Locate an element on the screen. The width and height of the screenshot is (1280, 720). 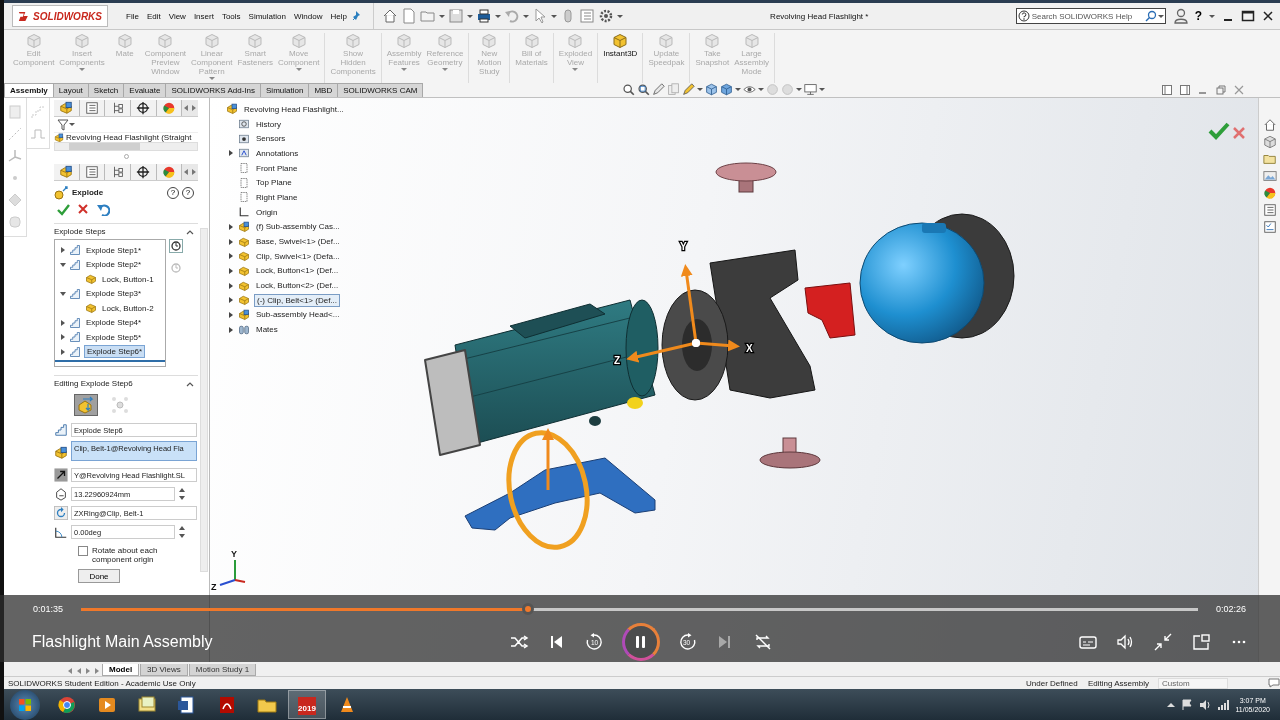
tree-item: Right Plane is located at coordinates (277, 197).